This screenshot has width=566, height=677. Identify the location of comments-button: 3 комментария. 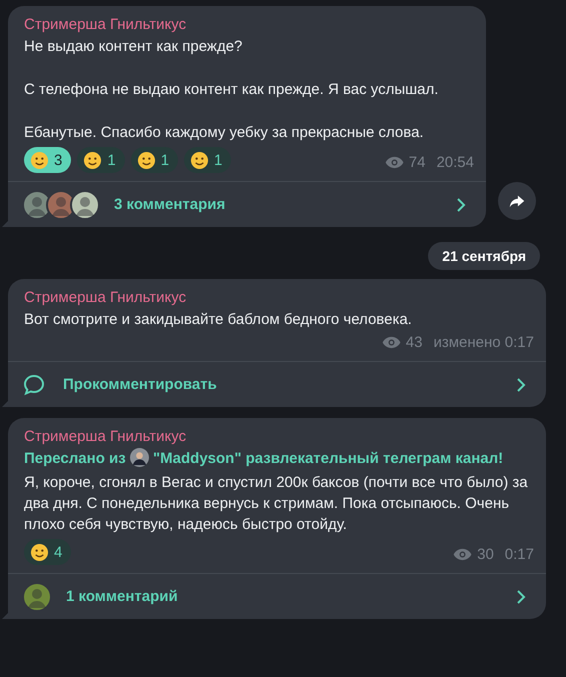
(247, 204).